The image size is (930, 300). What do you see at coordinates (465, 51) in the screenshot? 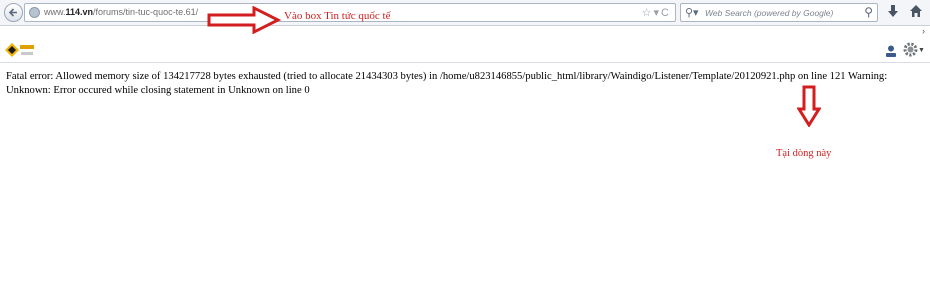
I see `site-header: ▼` at bounding box center [465, 51].